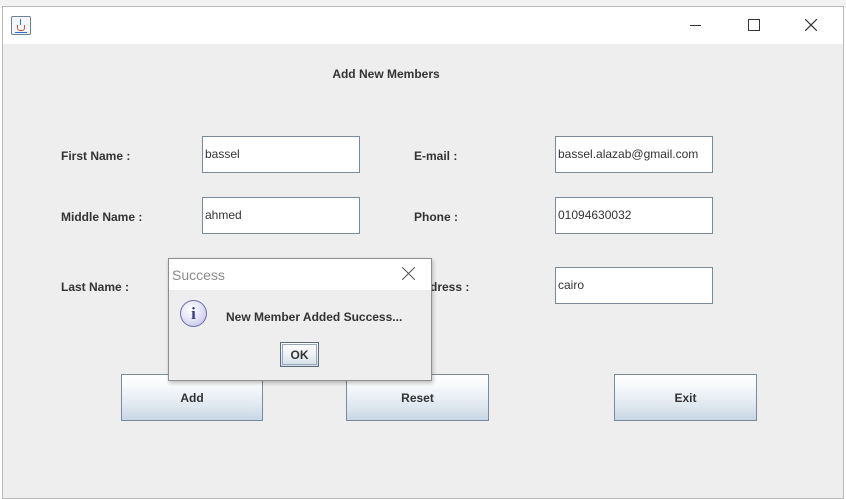 The height and width of the screenshot is (499, 846). I want to click on minimize-button, so click(696, 25).